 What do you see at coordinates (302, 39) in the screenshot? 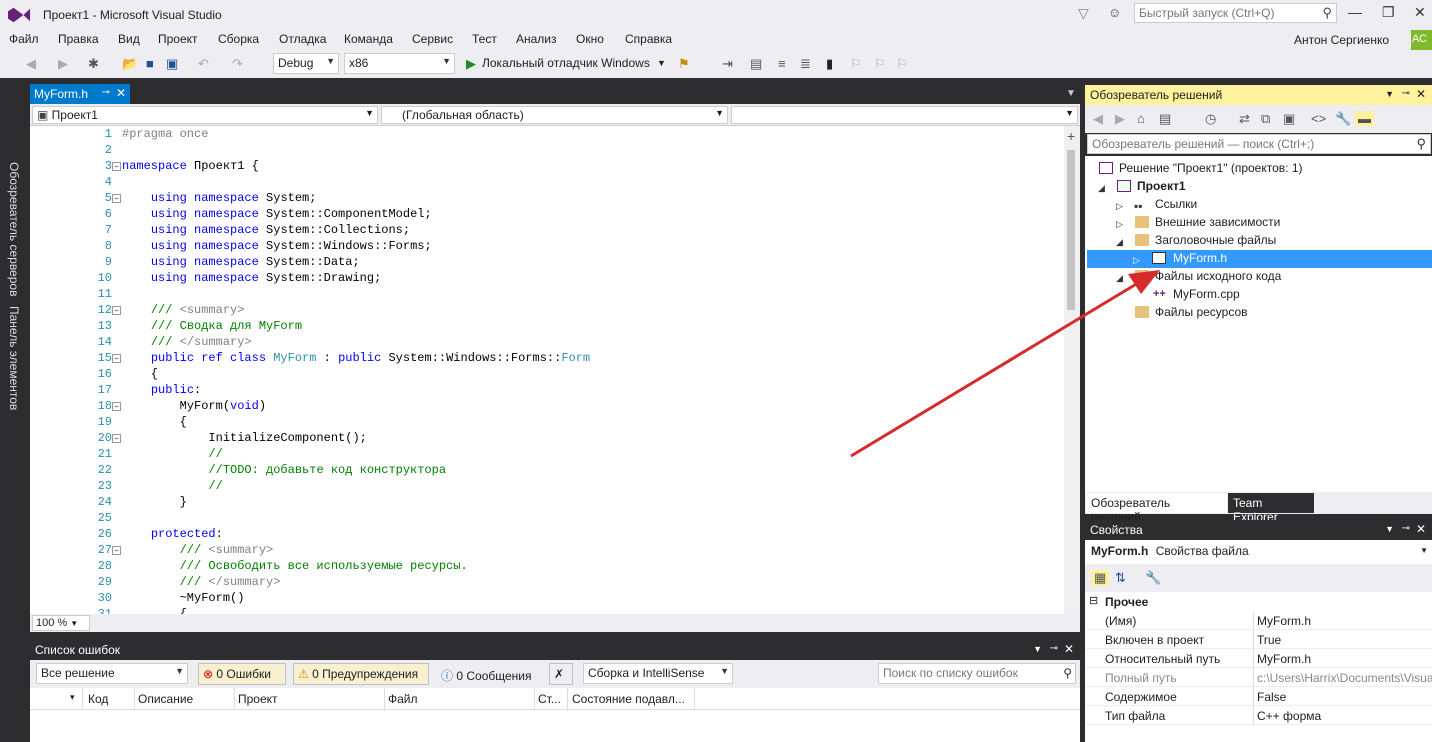
I see `menu-debug: Отладка` at bounding box center [302, 39].